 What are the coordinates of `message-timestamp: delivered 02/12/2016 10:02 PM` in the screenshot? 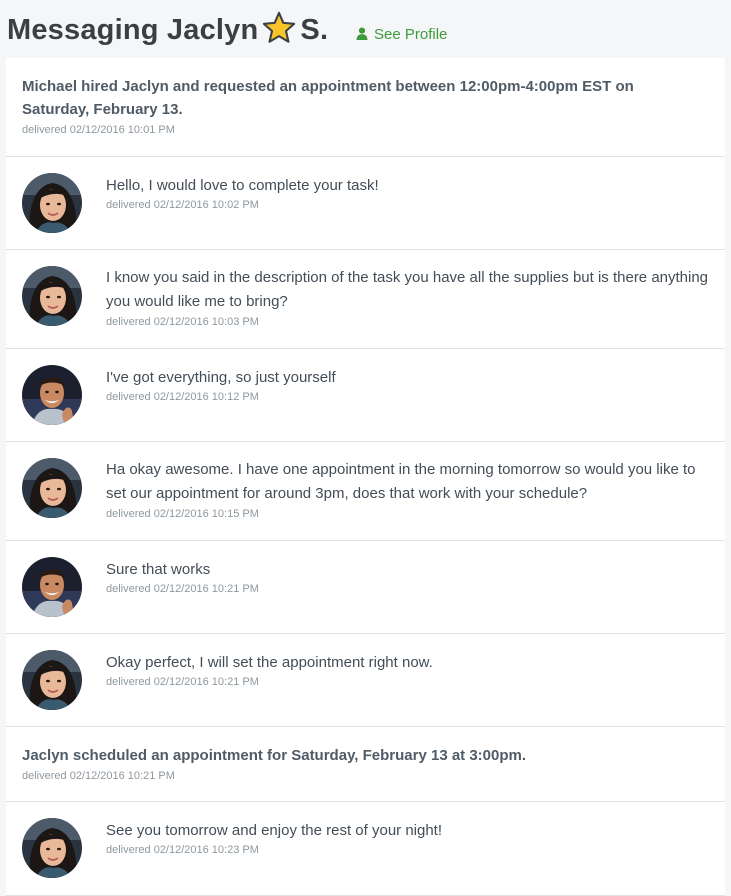 It's located at (182, 205).